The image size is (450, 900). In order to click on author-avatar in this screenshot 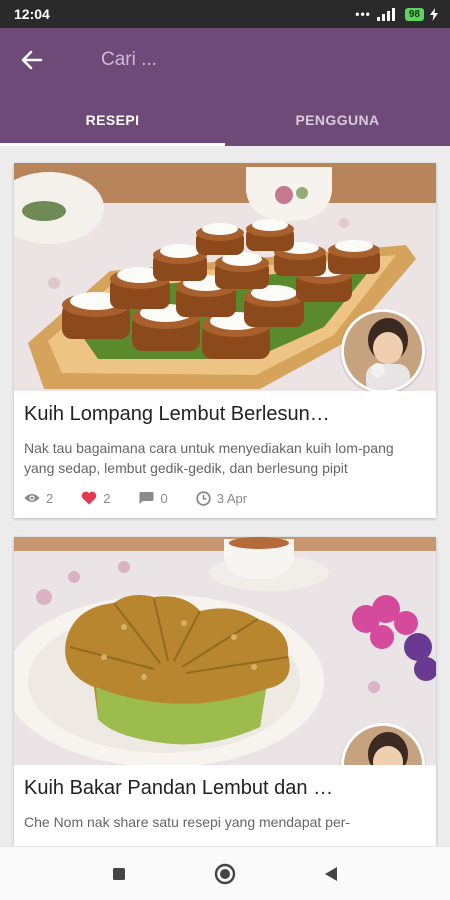, I will do `click(383, 350)`.